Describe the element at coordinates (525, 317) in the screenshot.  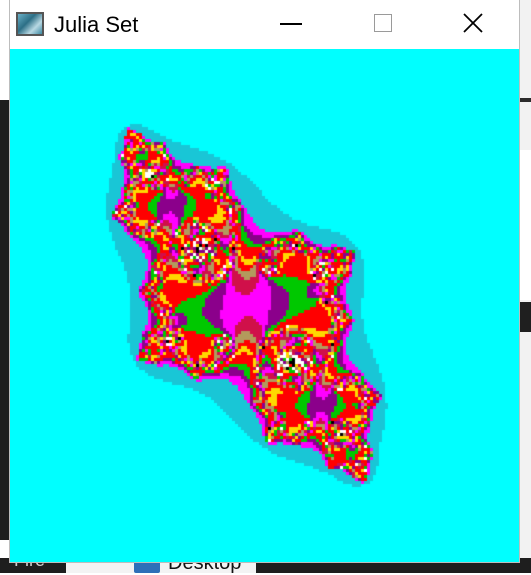
I see `background-window-dark` at that location.